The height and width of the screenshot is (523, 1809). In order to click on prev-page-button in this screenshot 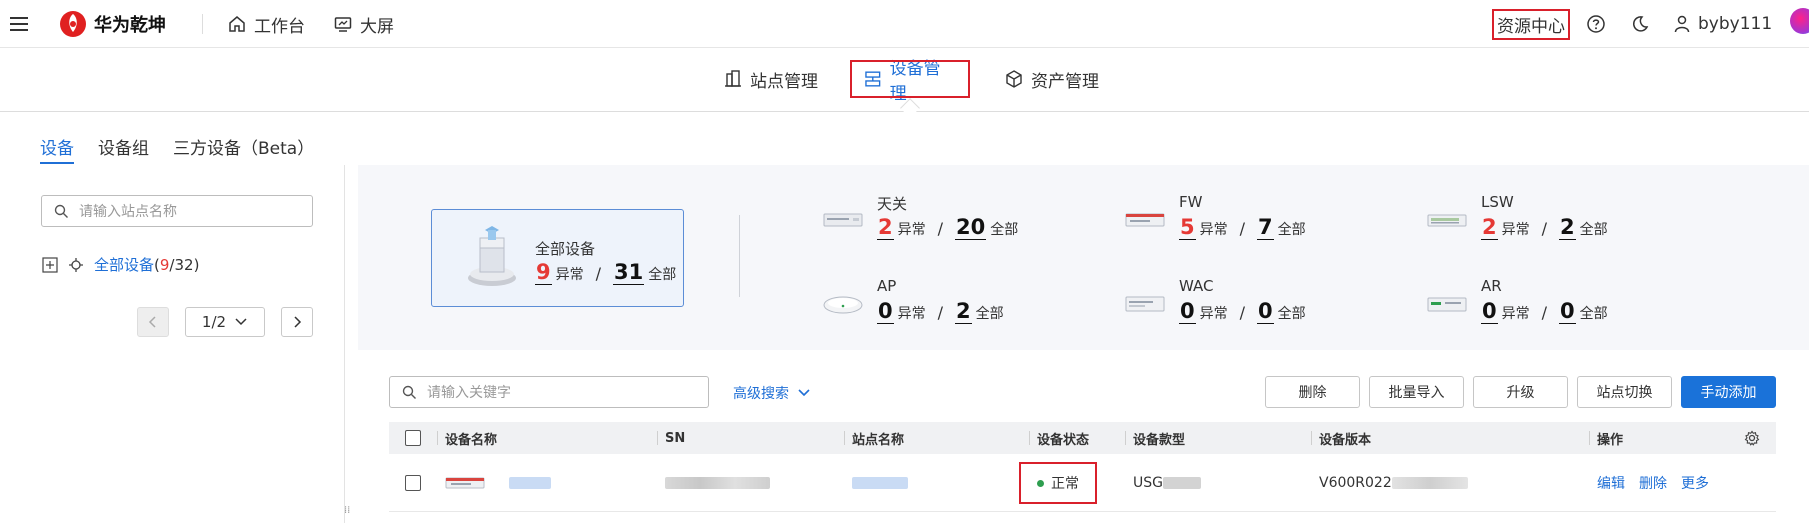, I will do `click(153, 322)`.